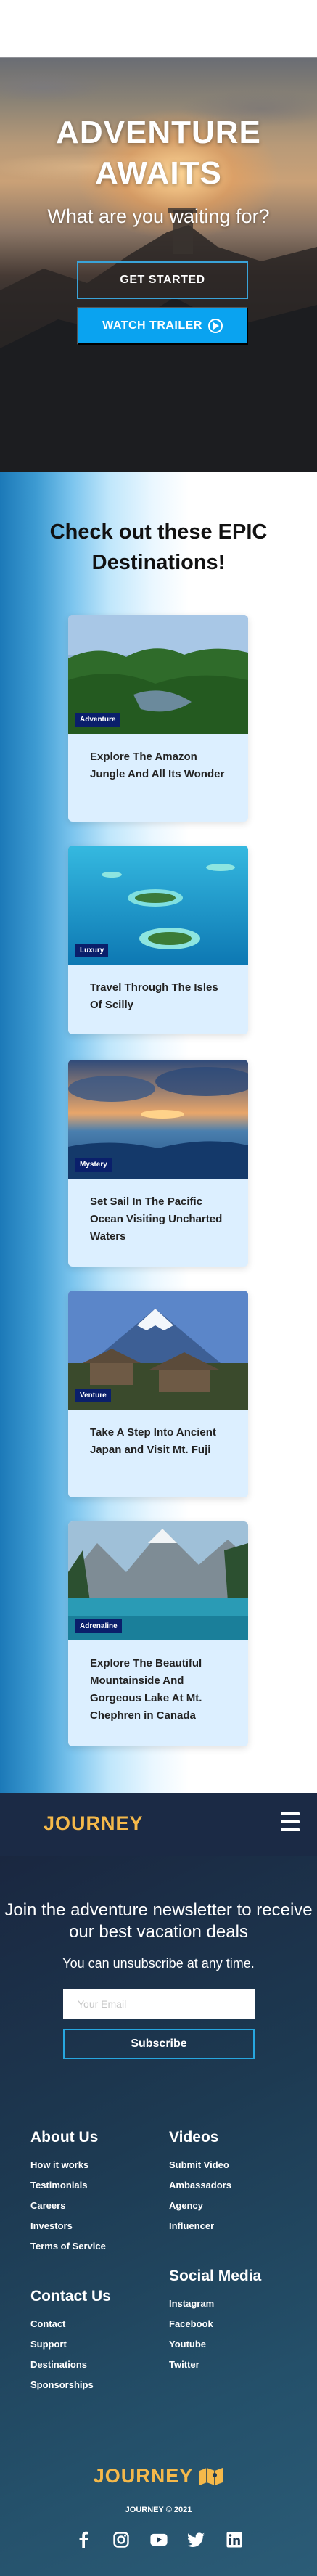 This screenshot has width=317, height=2576. What do you see at coordinates (62, 2385) in the screenshot?
I see `footer-link: Sponsorships` at bounding box center [62, 2385].